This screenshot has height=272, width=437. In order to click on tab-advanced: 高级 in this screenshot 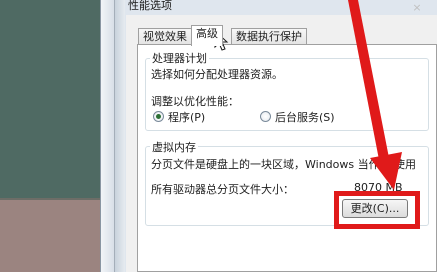, I will do `click(207, 35)`.